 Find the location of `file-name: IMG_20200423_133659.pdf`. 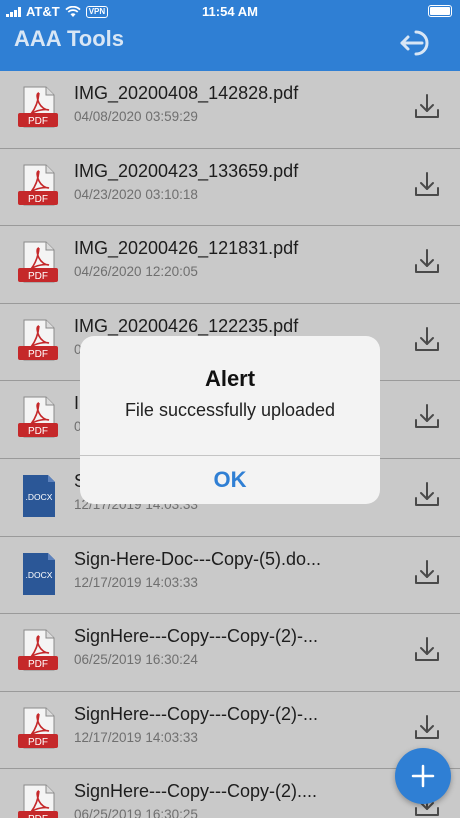

file-name: IMG_20200423_133659.pdf is located at coordinates (186, 170).